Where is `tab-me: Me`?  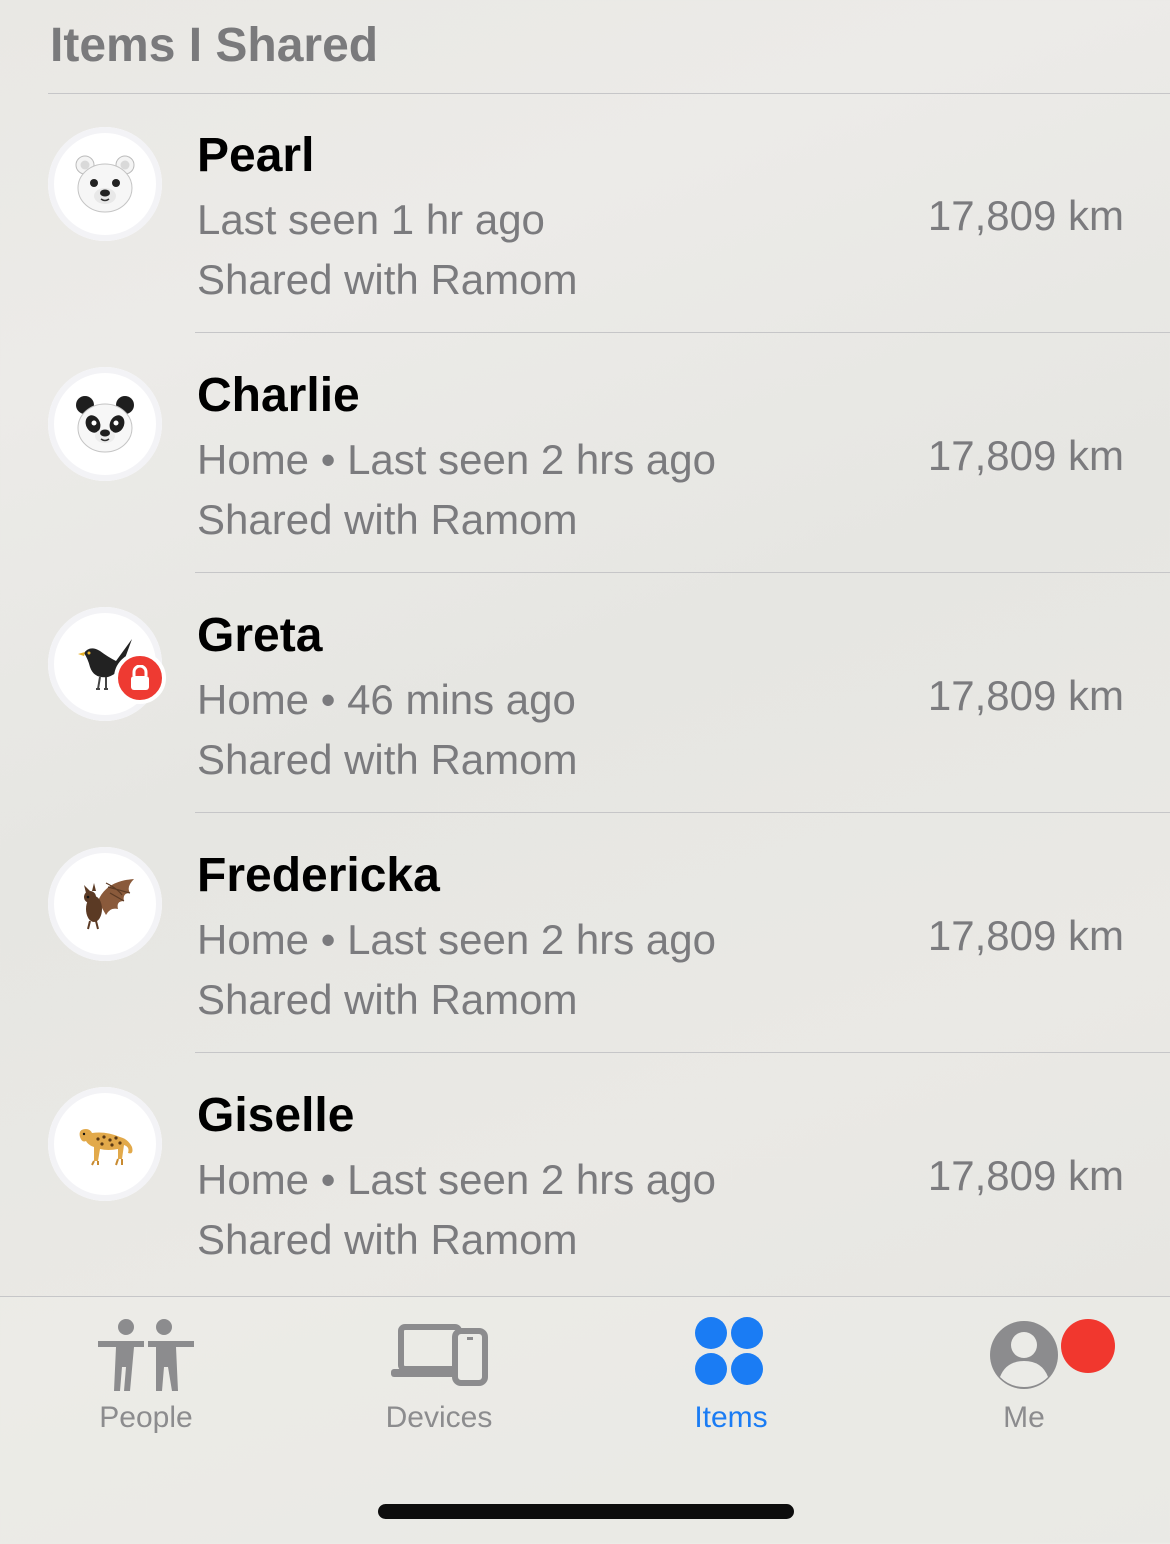
tab-me: Me is located at coordinates (1024, 1374).